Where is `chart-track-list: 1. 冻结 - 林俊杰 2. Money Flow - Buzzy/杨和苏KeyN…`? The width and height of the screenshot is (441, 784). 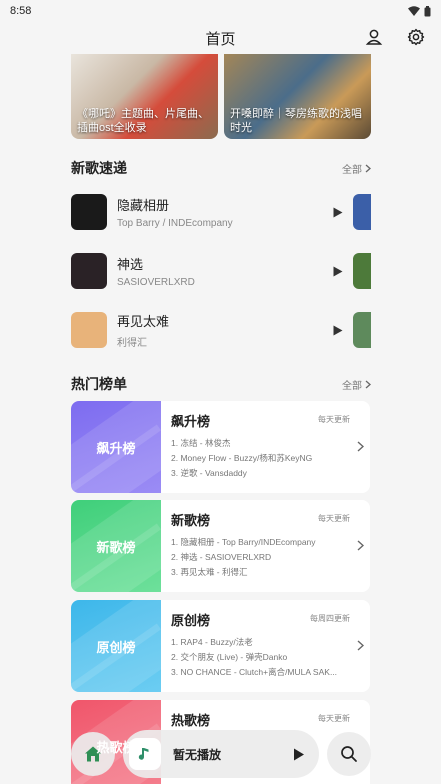
chart-track-list: 1. 冻结 - 林俊杰 2. Money Flow - Buzzy/杨和苏KeyN… is located at coordinates (266, 458).